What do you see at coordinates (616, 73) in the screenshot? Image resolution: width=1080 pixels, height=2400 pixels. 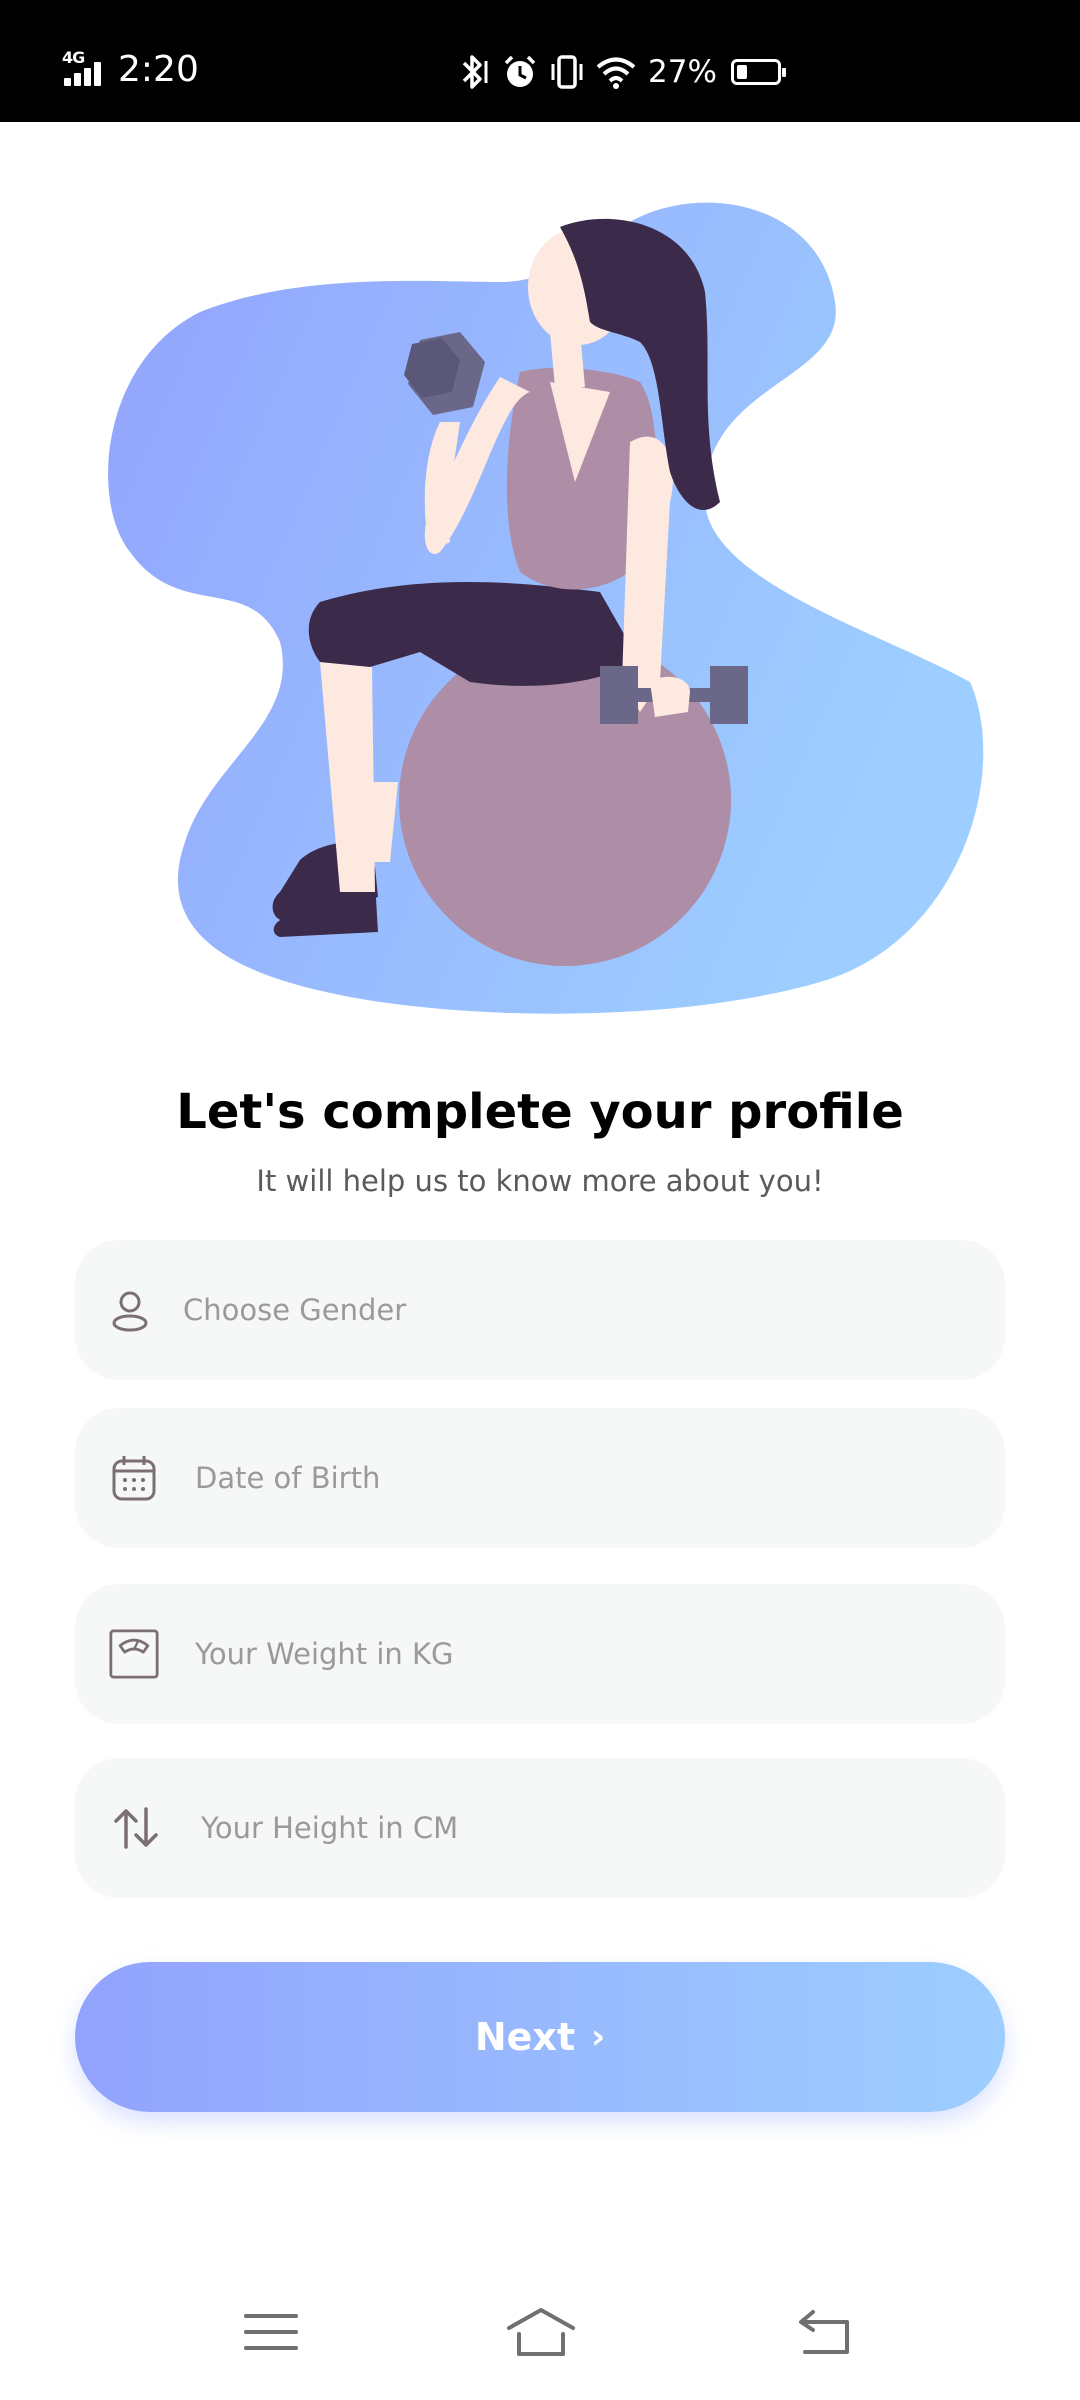 I see `wifi-icon` at bounding box center [616, 73].